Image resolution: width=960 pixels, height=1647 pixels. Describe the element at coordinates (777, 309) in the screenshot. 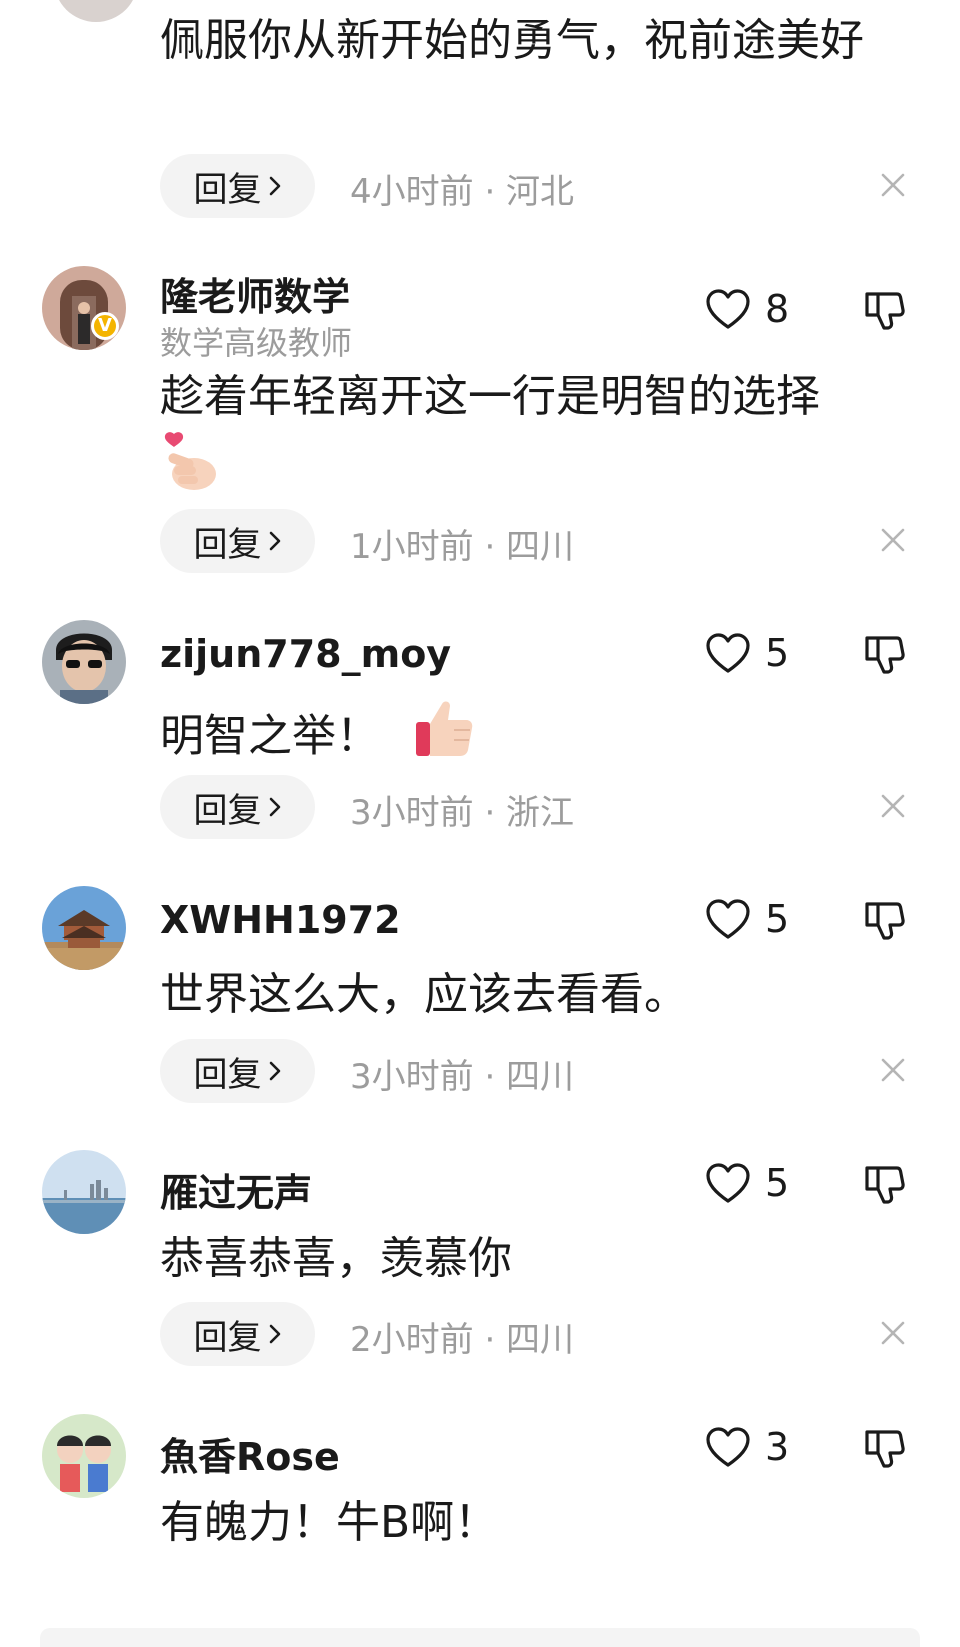

I see `like-count: 8` at that location.